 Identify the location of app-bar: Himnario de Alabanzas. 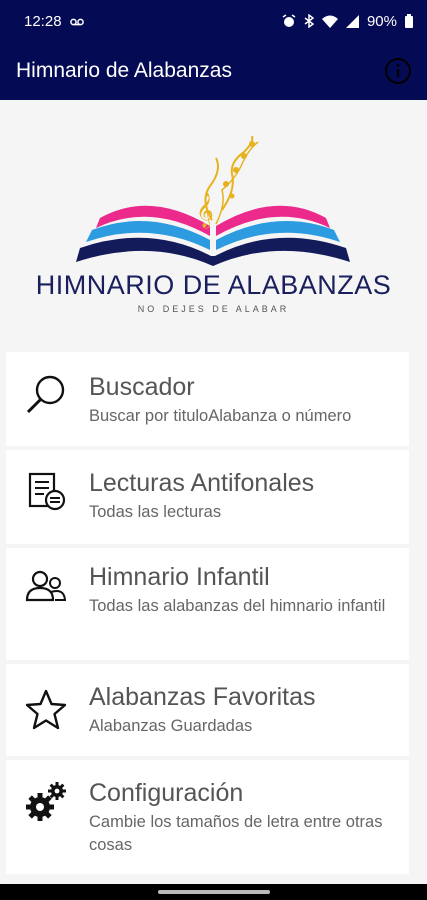
(213, 71).